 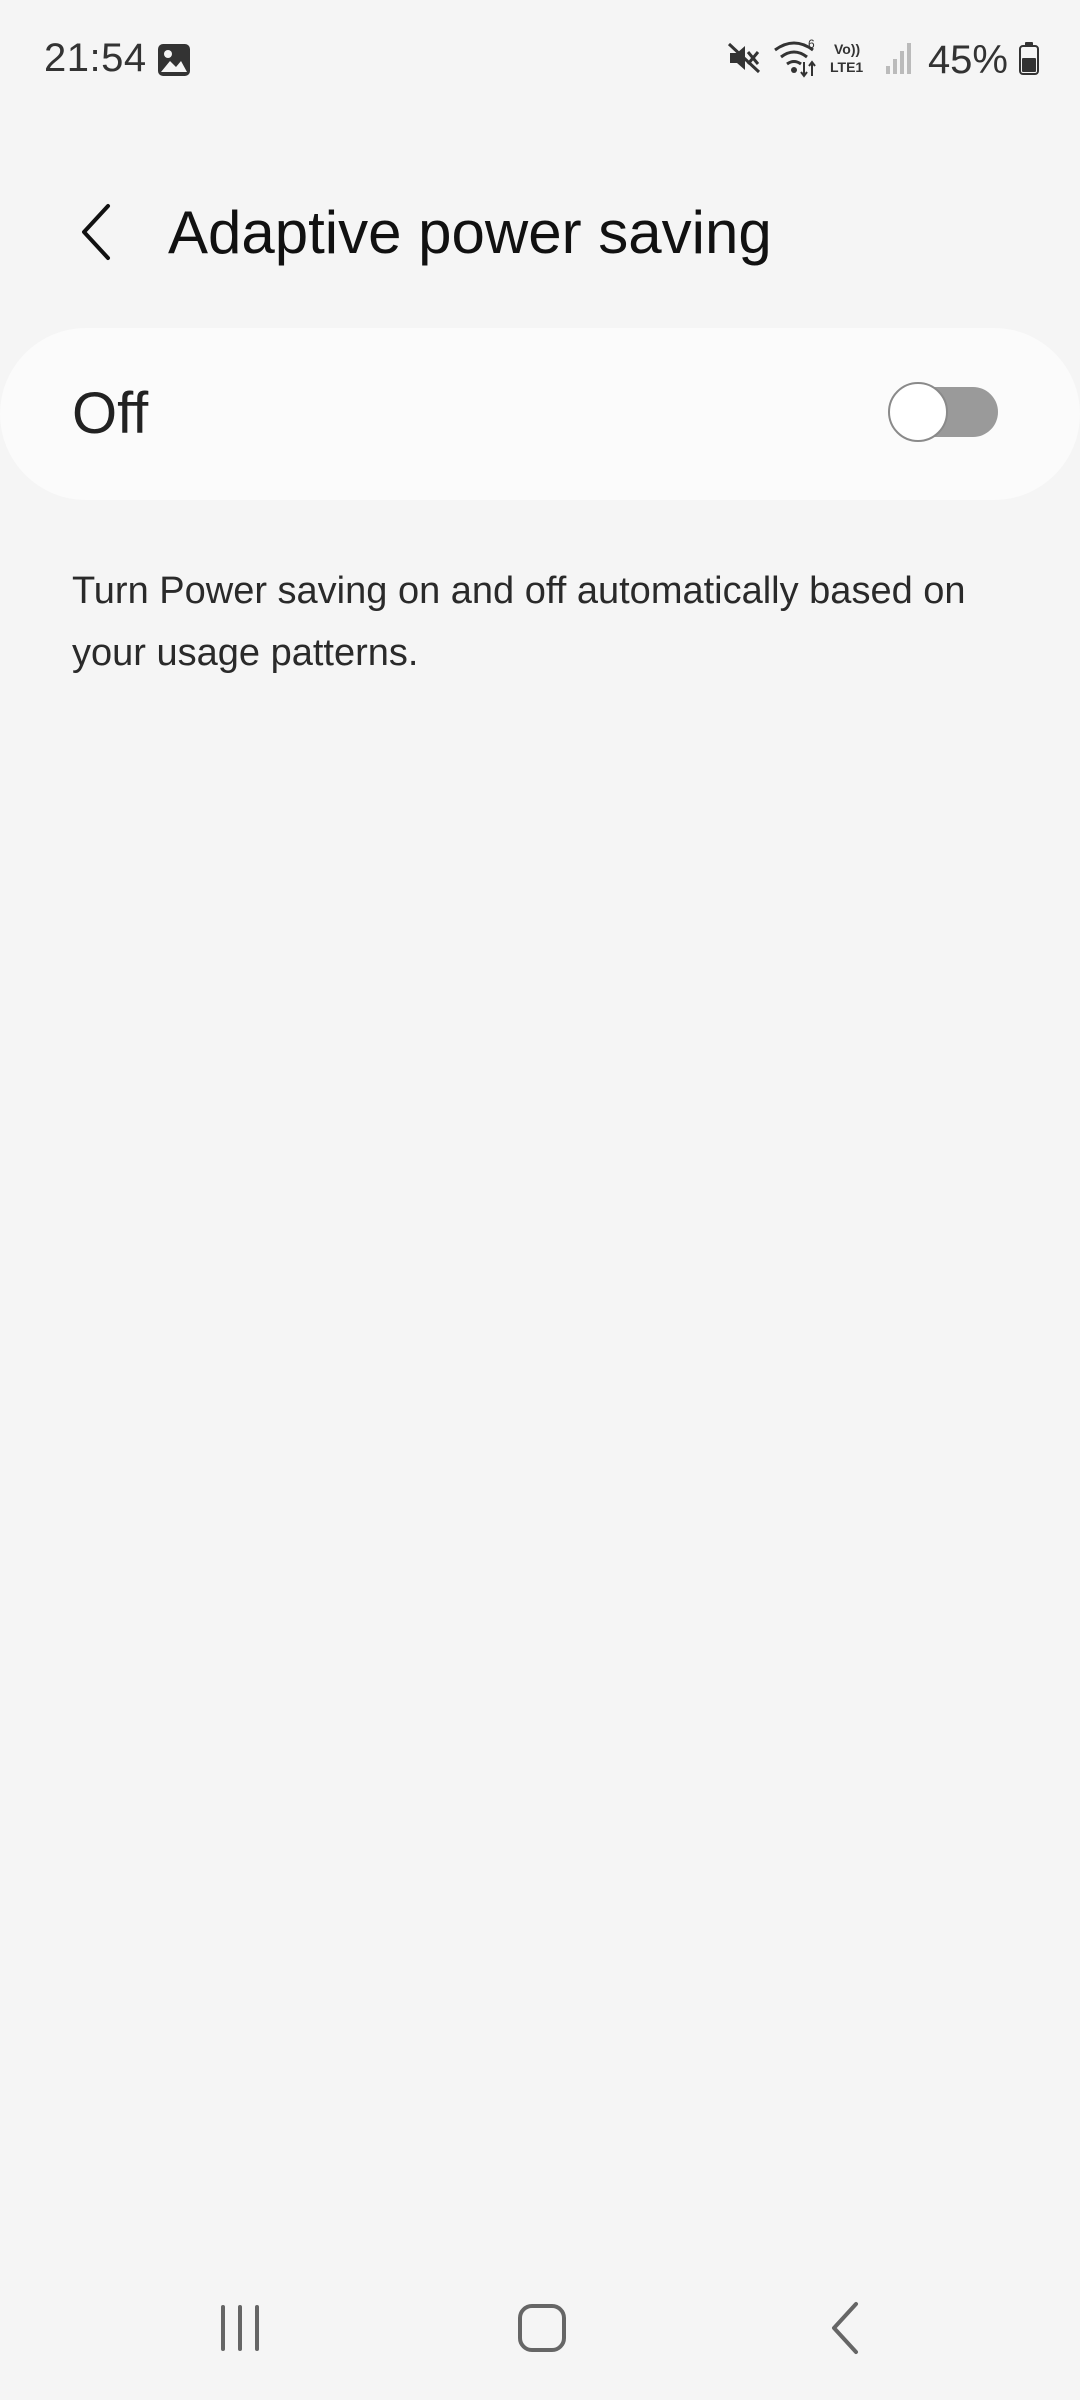 What do you see at coordinates (847, 49) in the screenshot?
I see `svg-text: Vo))` at bounding box center [847, 49].